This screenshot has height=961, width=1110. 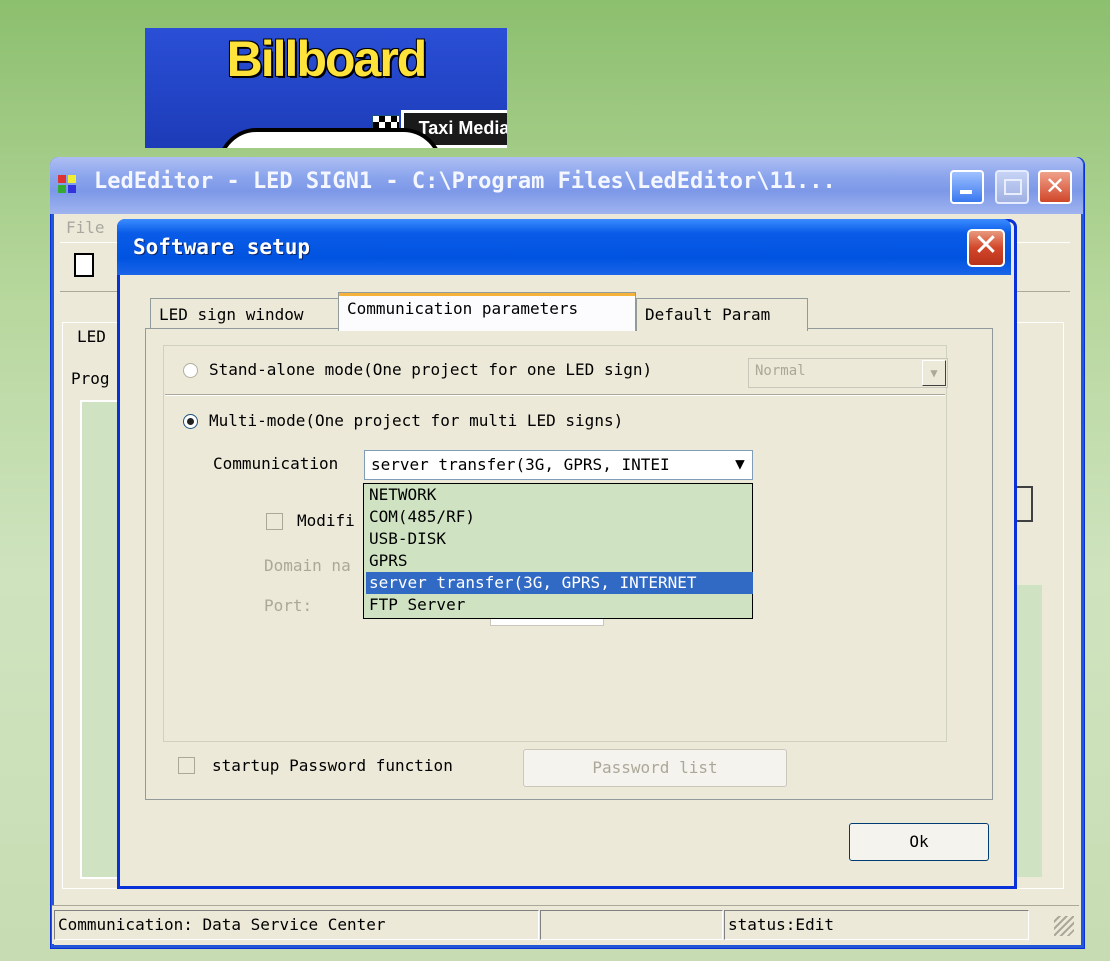 What do you see at coordinates (655, 768) in the screenshot?
I see `password-list-button: Password list` at bounding box center [655, 768].